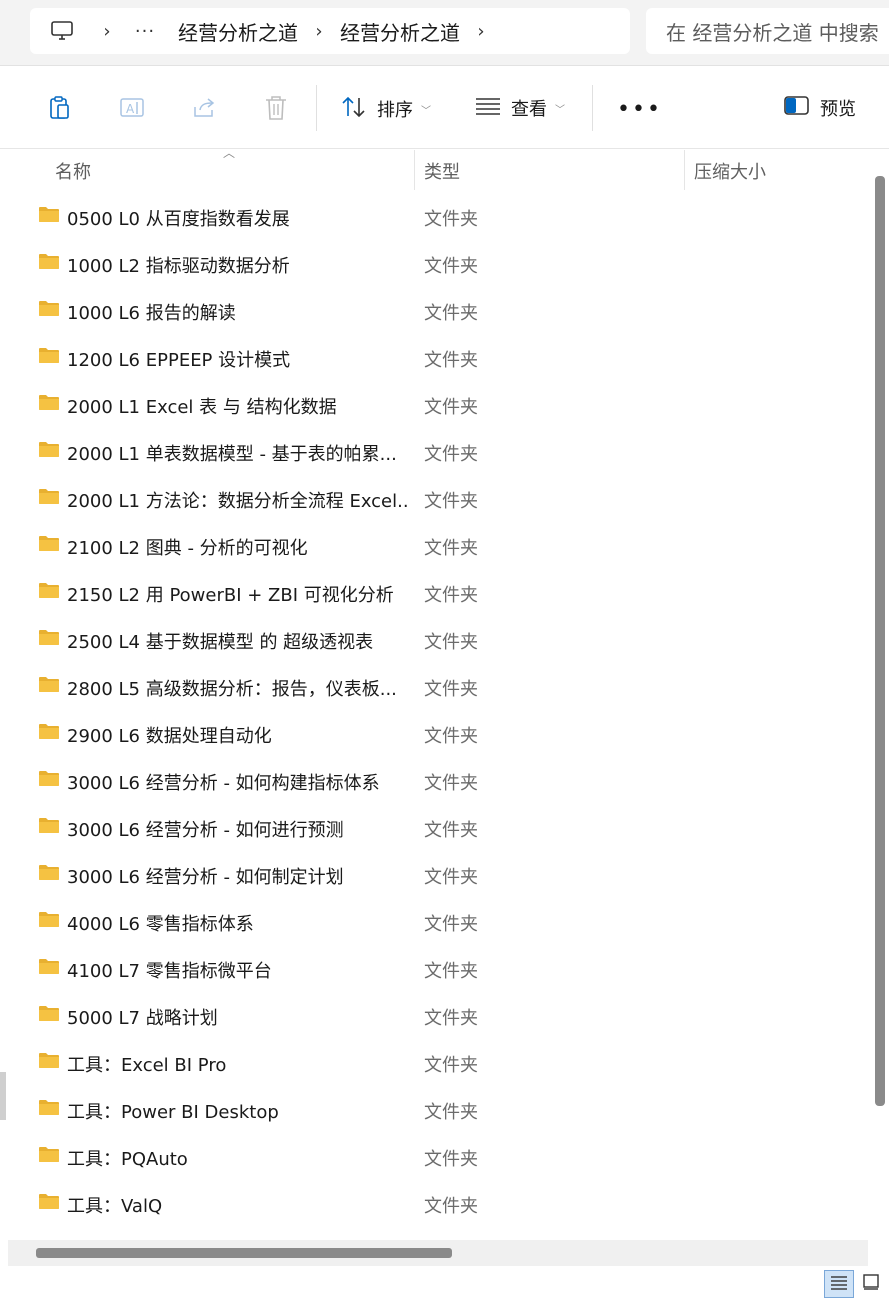 Image resolution: width=889 pixels, height=1300 pixels. I want to click on delete-button, so click(276, 110).